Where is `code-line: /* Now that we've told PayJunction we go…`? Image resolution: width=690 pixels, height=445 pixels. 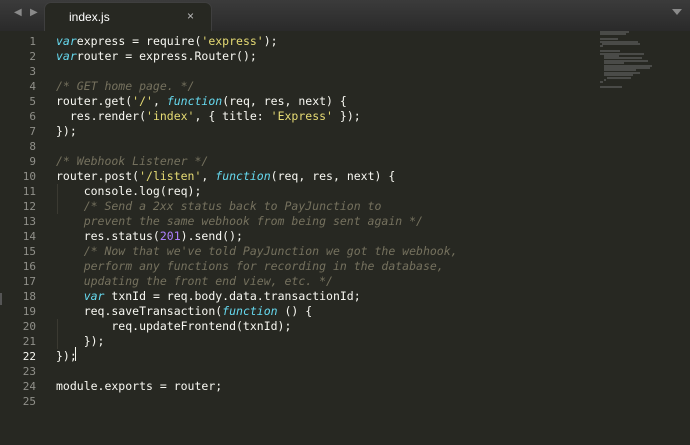 code-line: /* Now that we've told PayJunction we go… is located at coordinates (257, 251).